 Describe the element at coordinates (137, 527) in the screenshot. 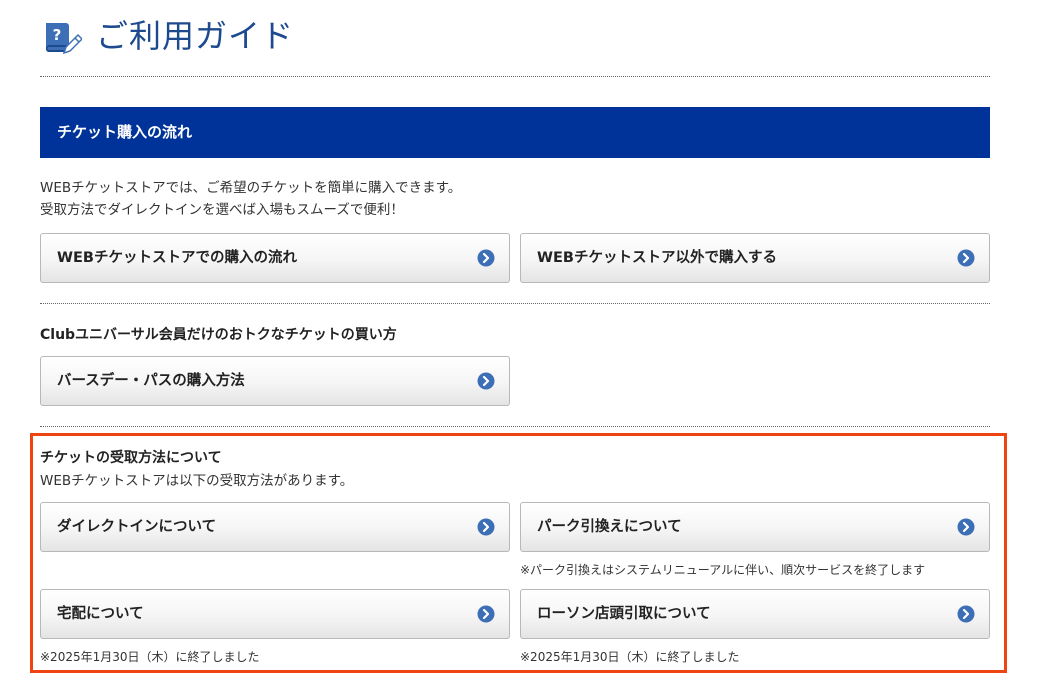

I see `button-label: ダイレクトインについて` at that location.